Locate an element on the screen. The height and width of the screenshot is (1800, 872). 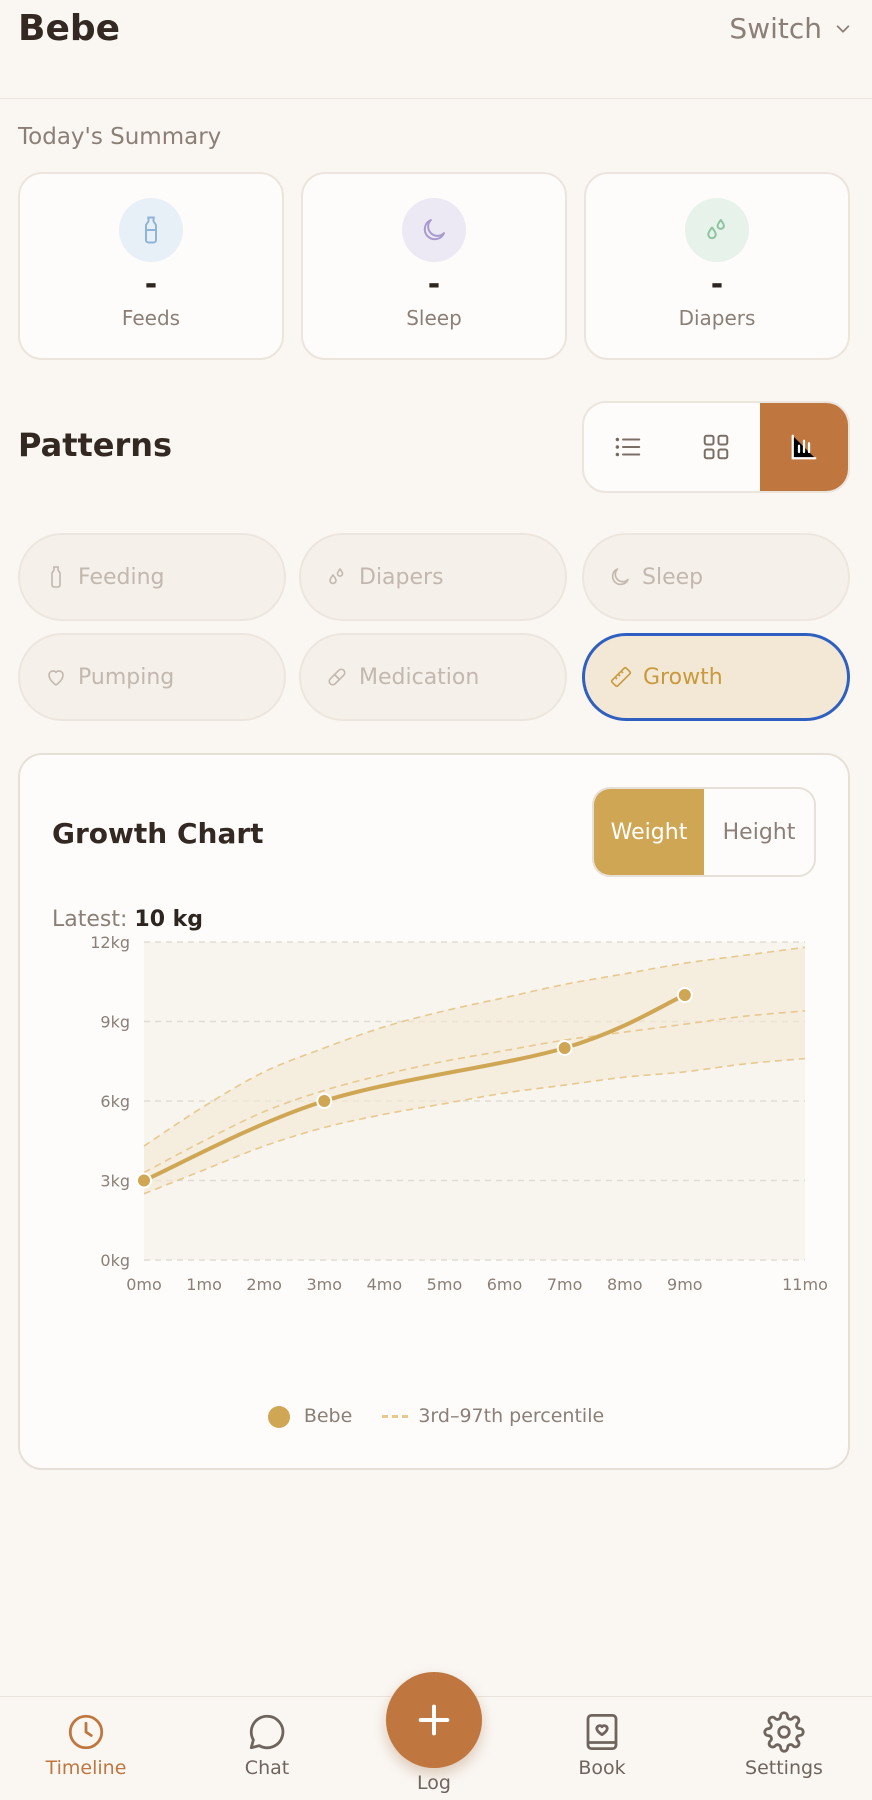
nav-timeline: Timeline is located at coordinates (86, 1745).